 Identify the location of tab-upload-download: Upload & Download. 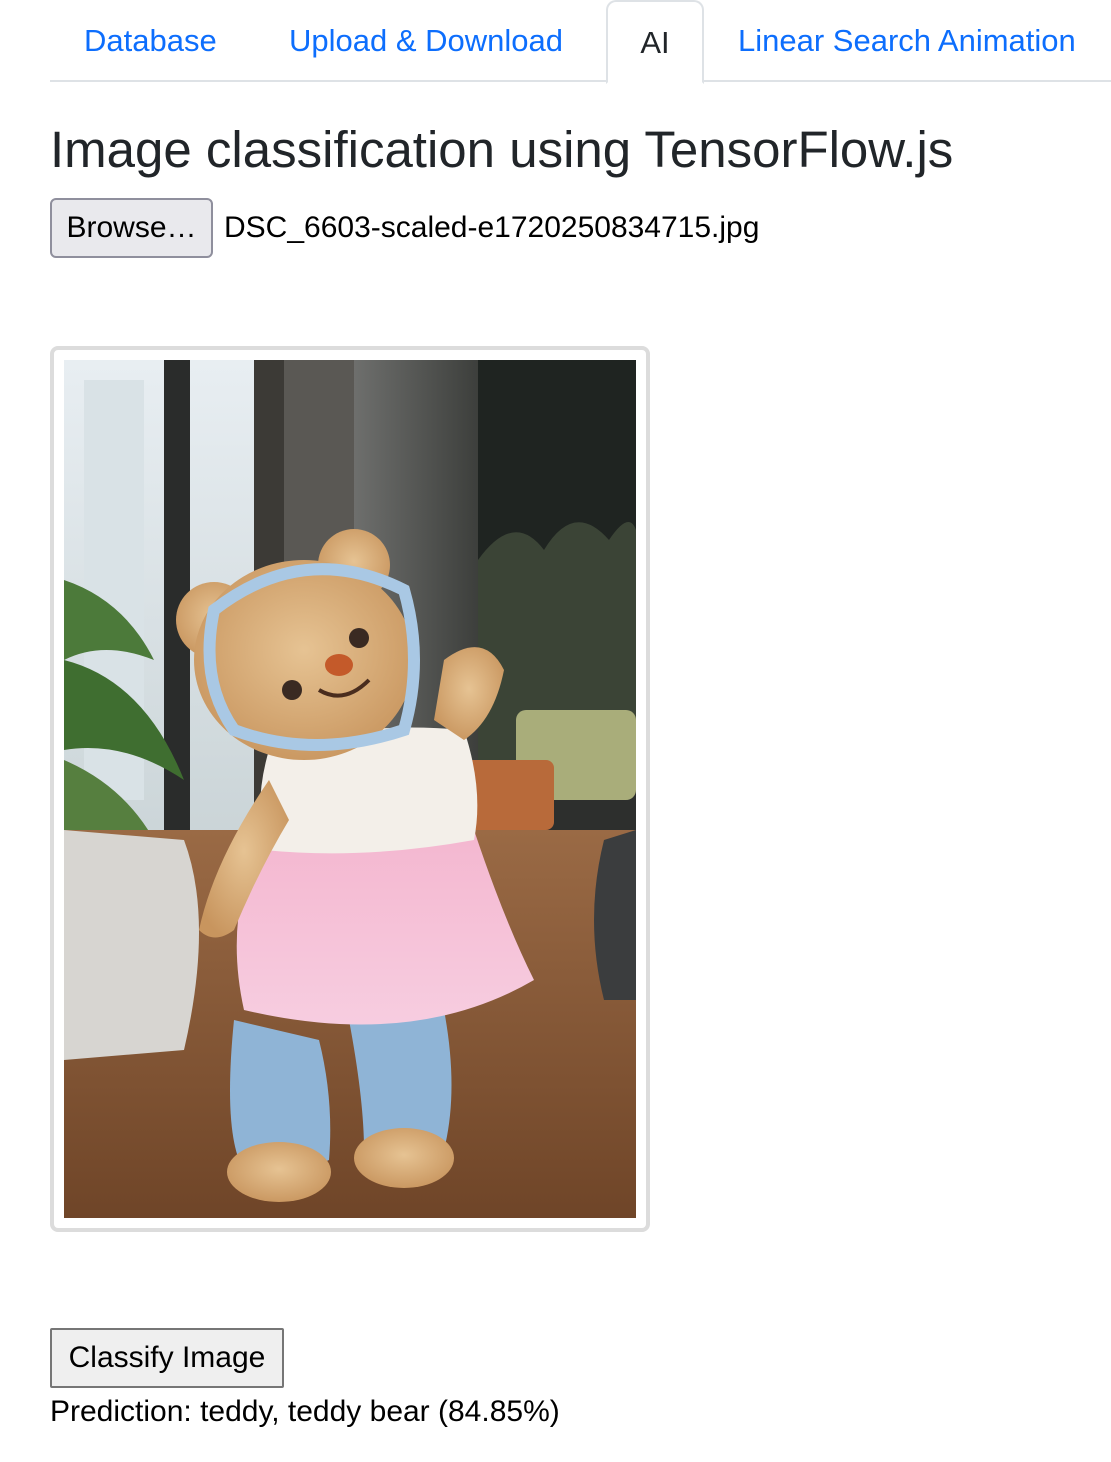
(426, 41).